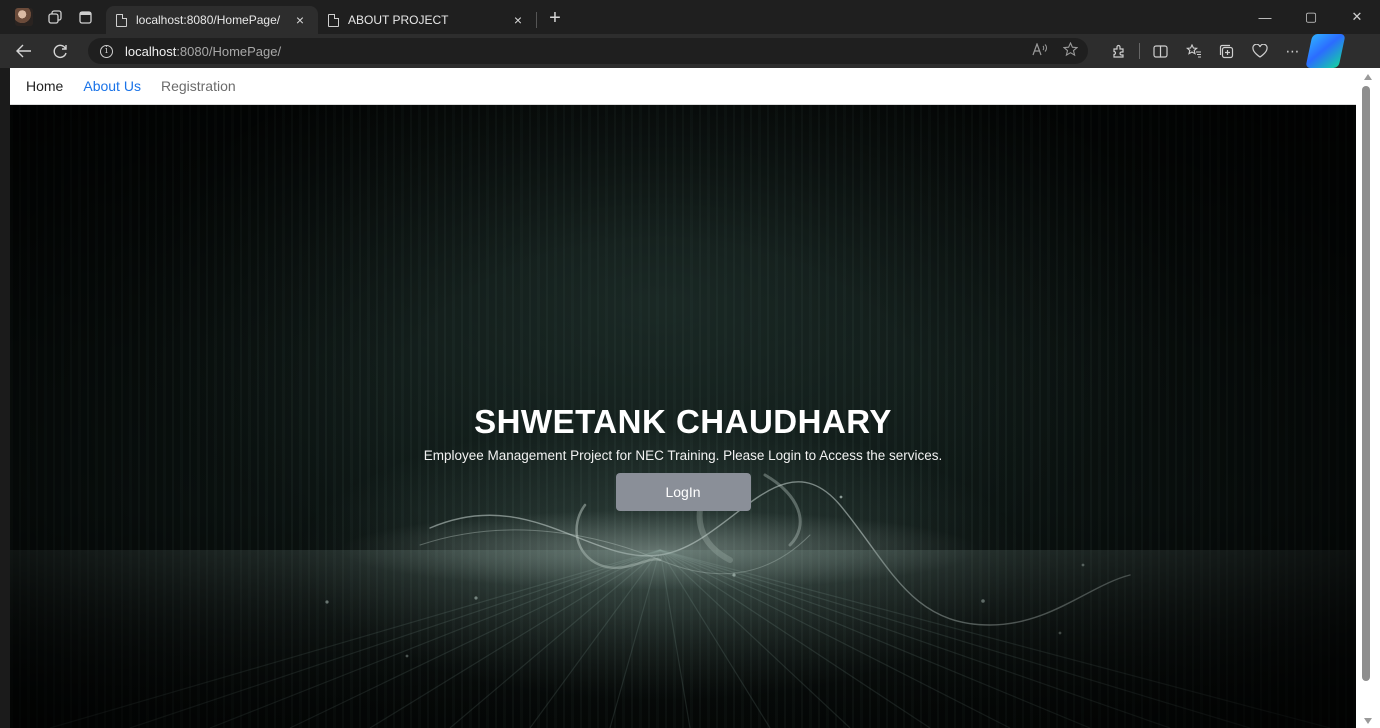 This screenshot has width=1380, height=728. Describe the element at coordinates (1259, 51) in the screenshot. I see `browser-essentials-icon` at that location.